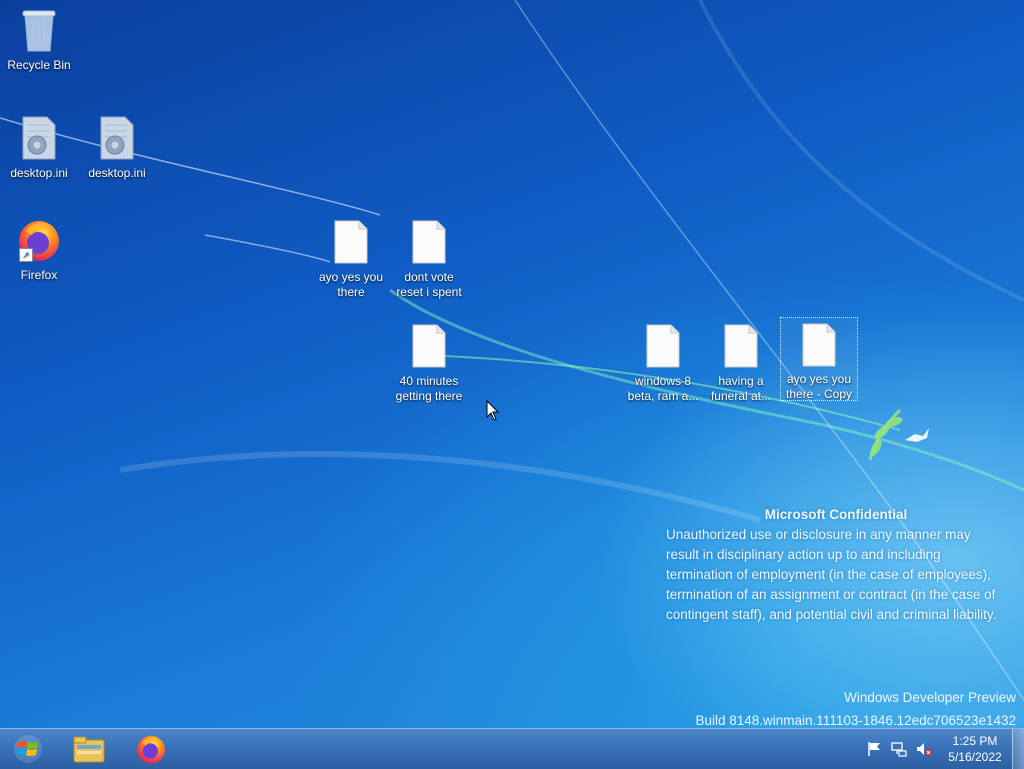 This screenshot has width=1024, height=769. I want to click on desktop-icon-label: 40 minutes getting there, so click(429, 388).